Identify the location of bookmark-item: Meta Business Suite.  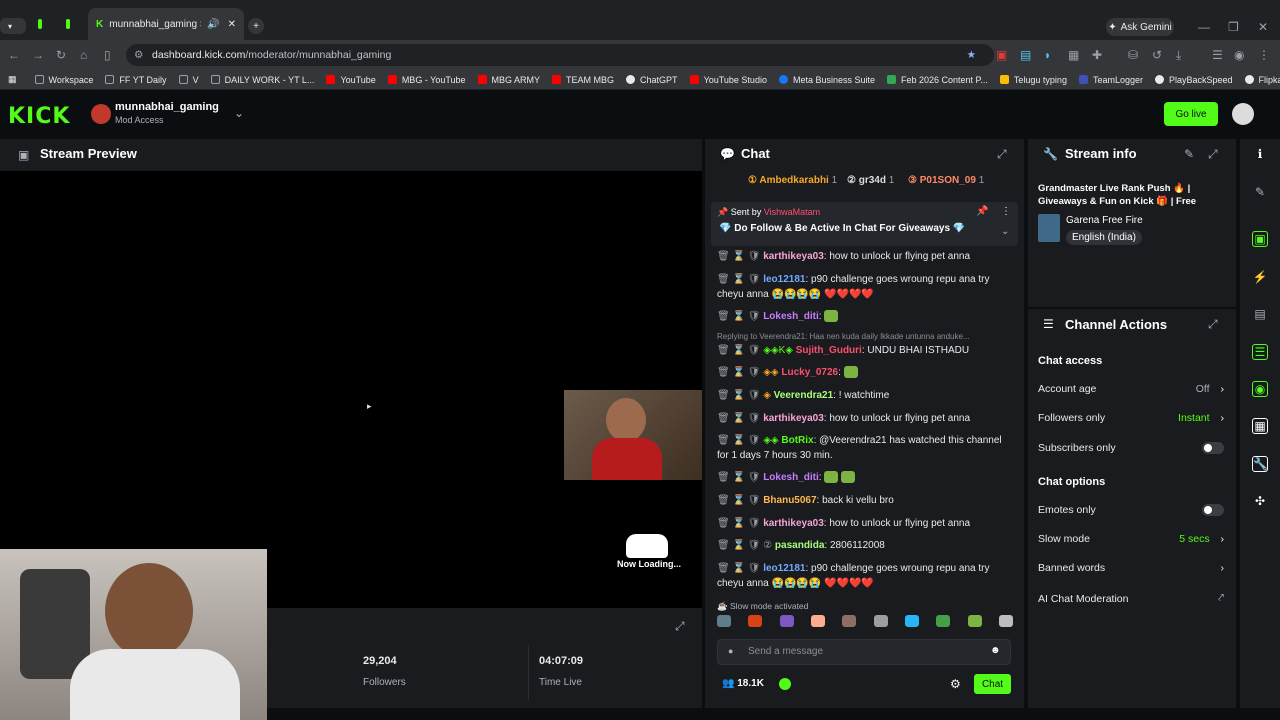
(826, 80).